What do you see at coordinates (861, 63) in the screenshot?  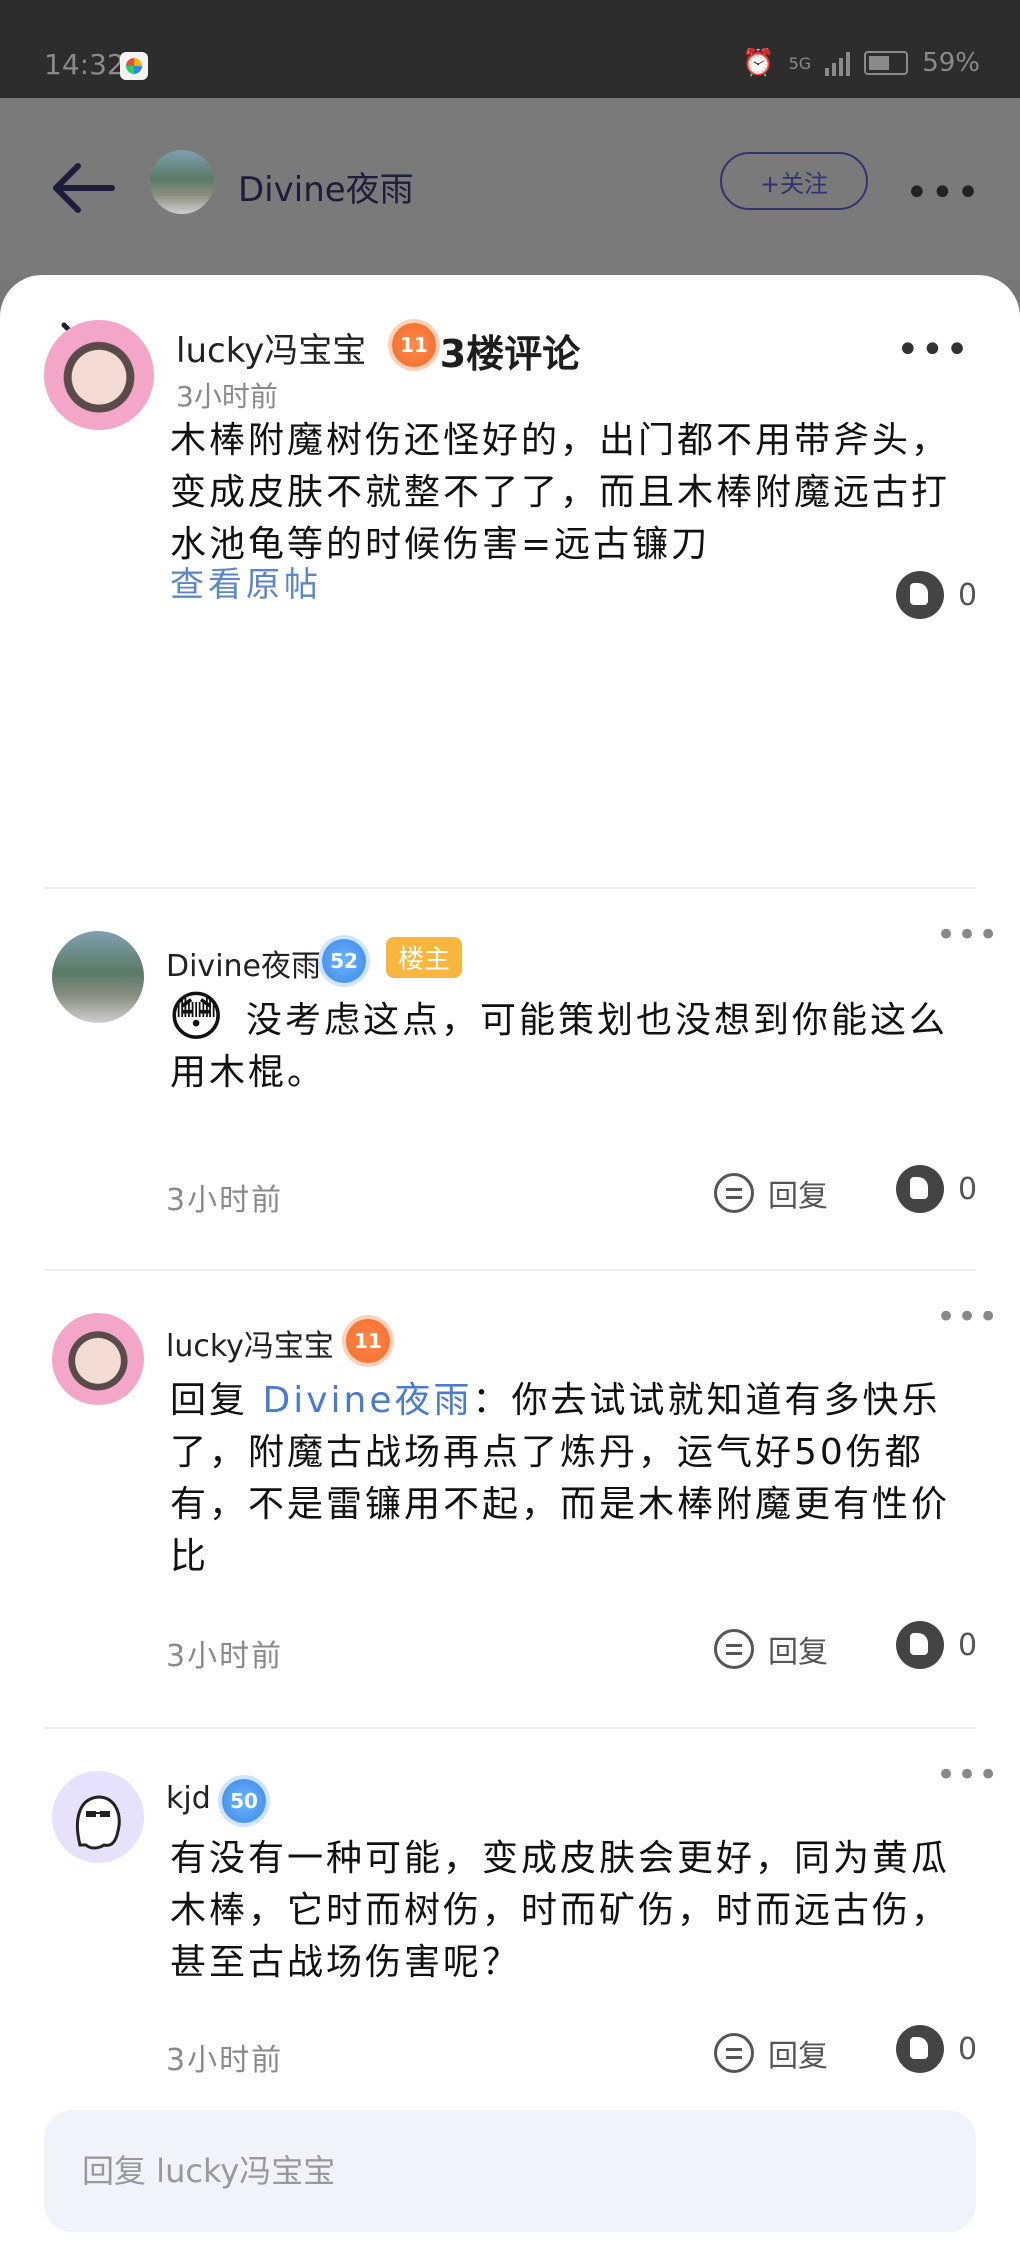 I see `status-indicators: ⏰ 5G 59%` at bounding box center [861, 63].